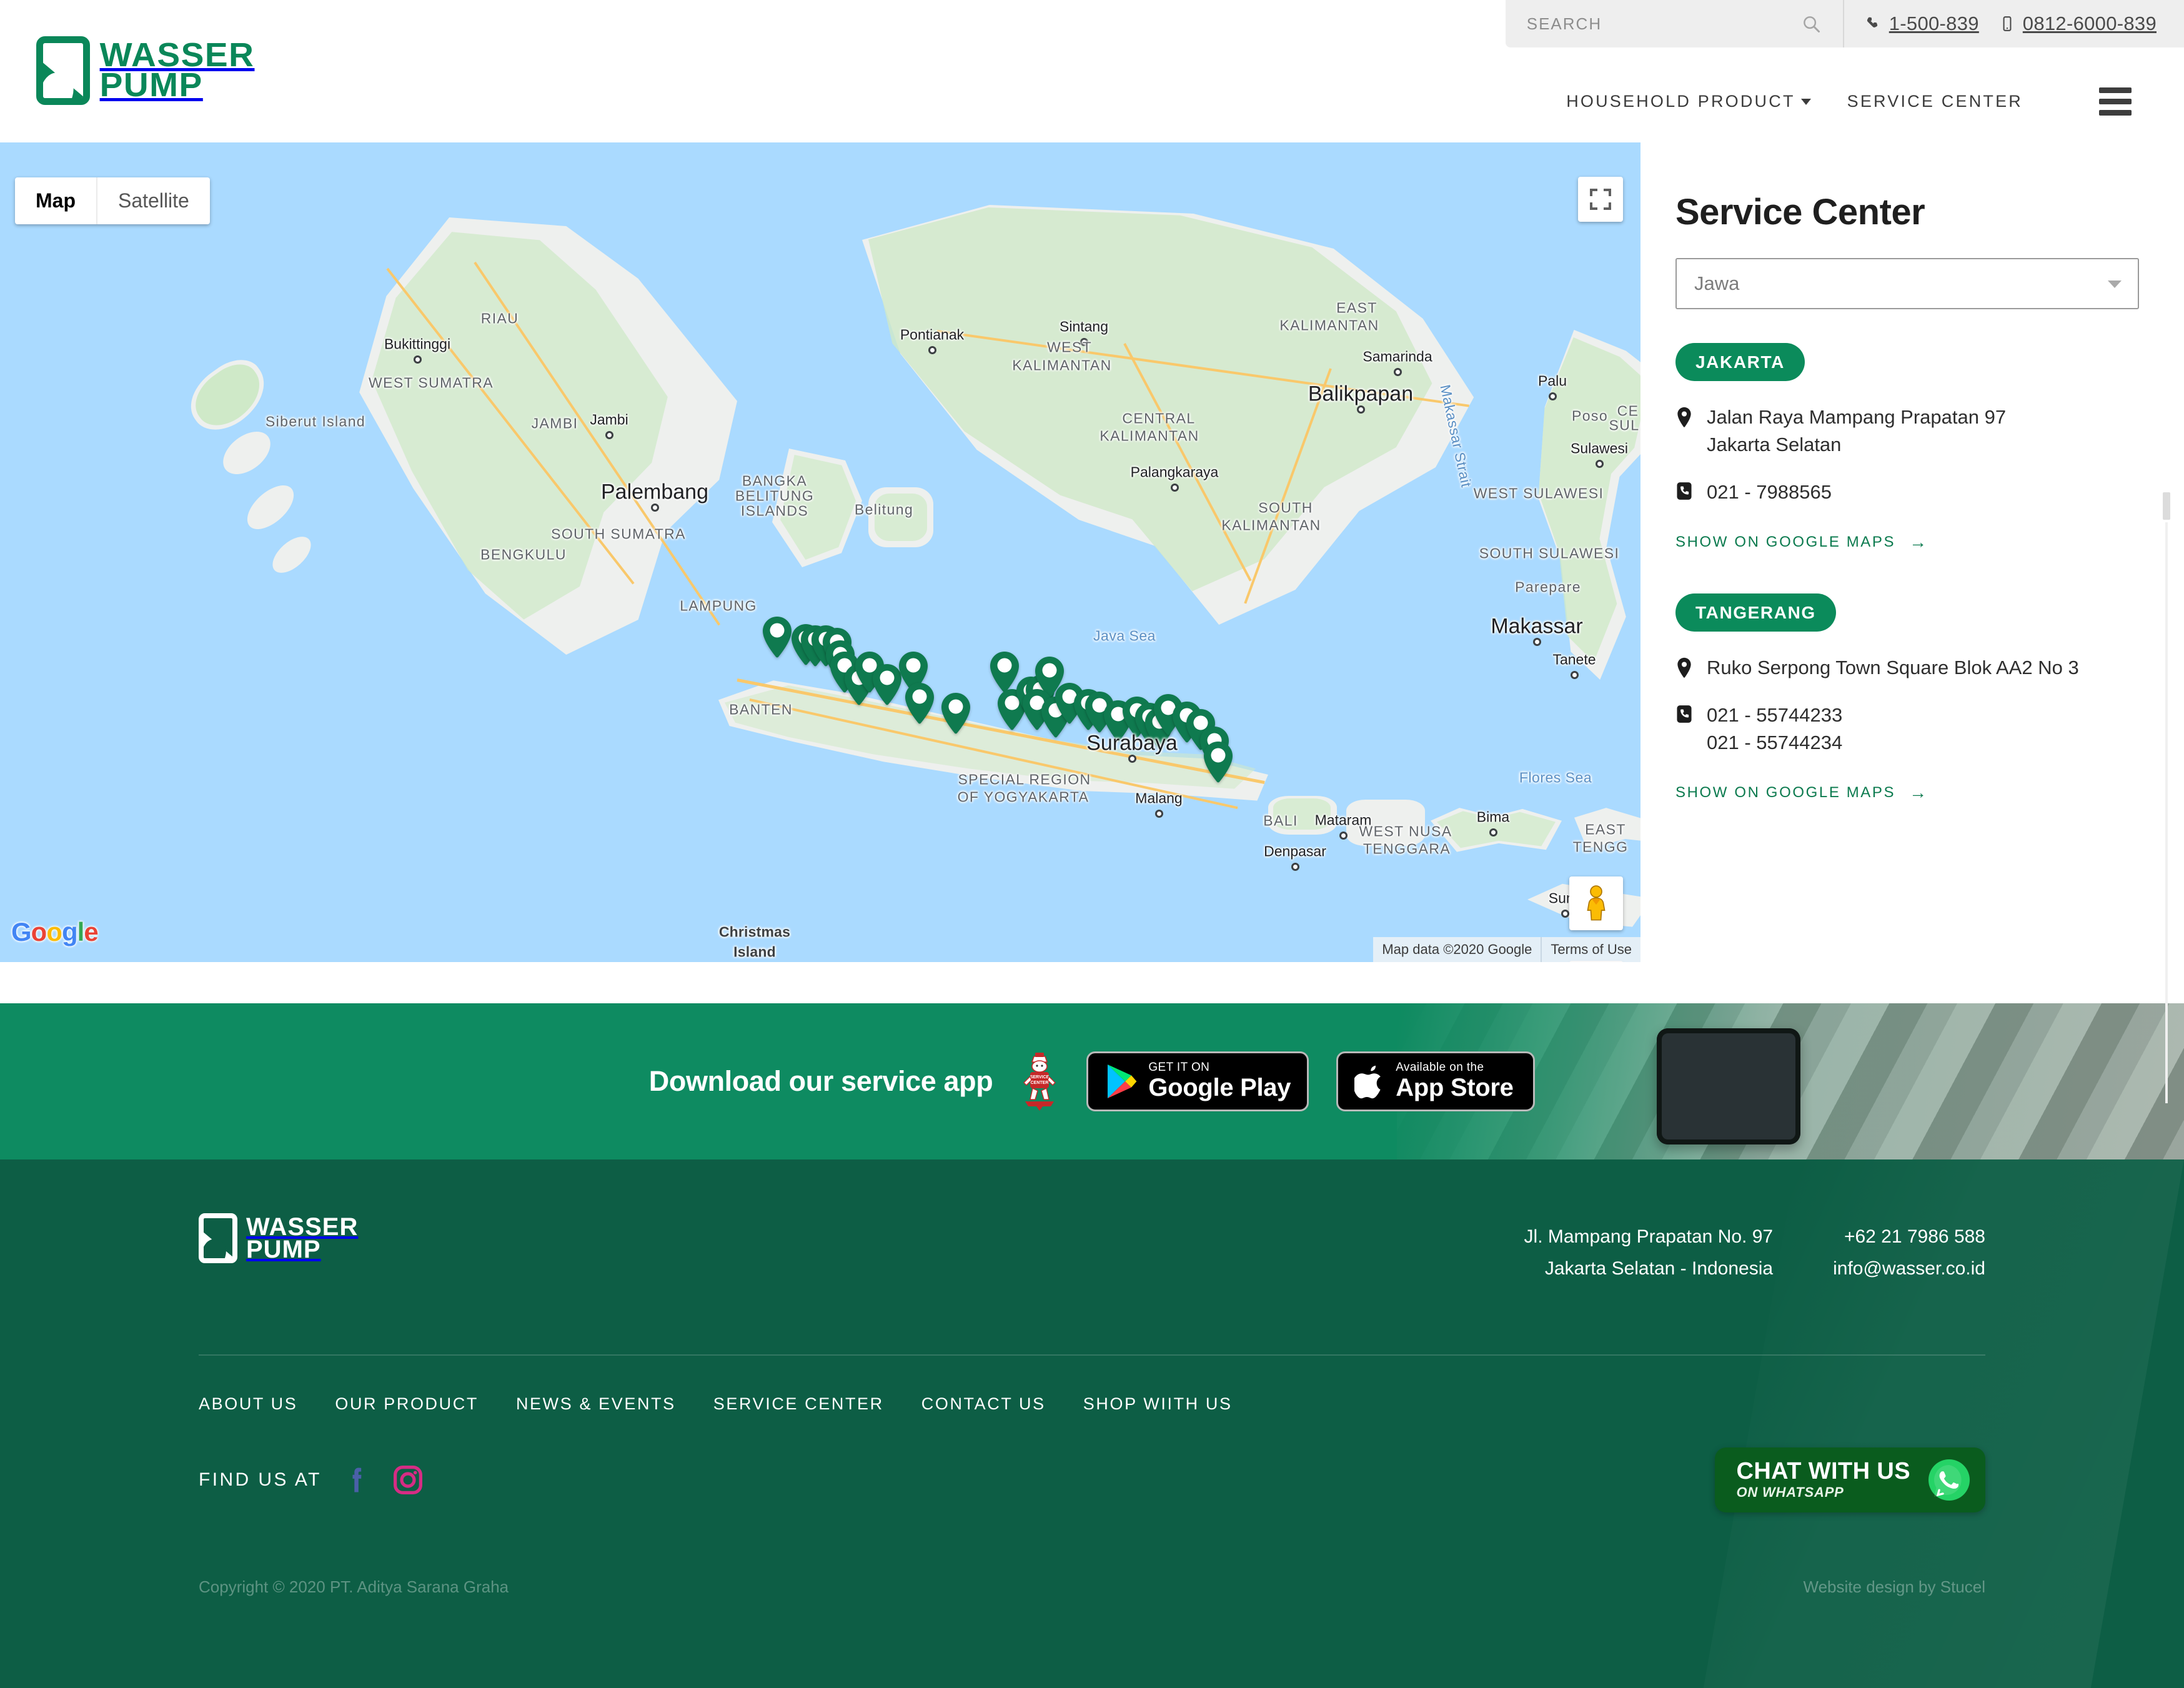 Image resolution: width=2184 pixels, height=1688 pixels. Describe the element at coordinates (1457, 949) in the screenshot. I see `map-data-attribution: Map data ©2020 Google` at that location.